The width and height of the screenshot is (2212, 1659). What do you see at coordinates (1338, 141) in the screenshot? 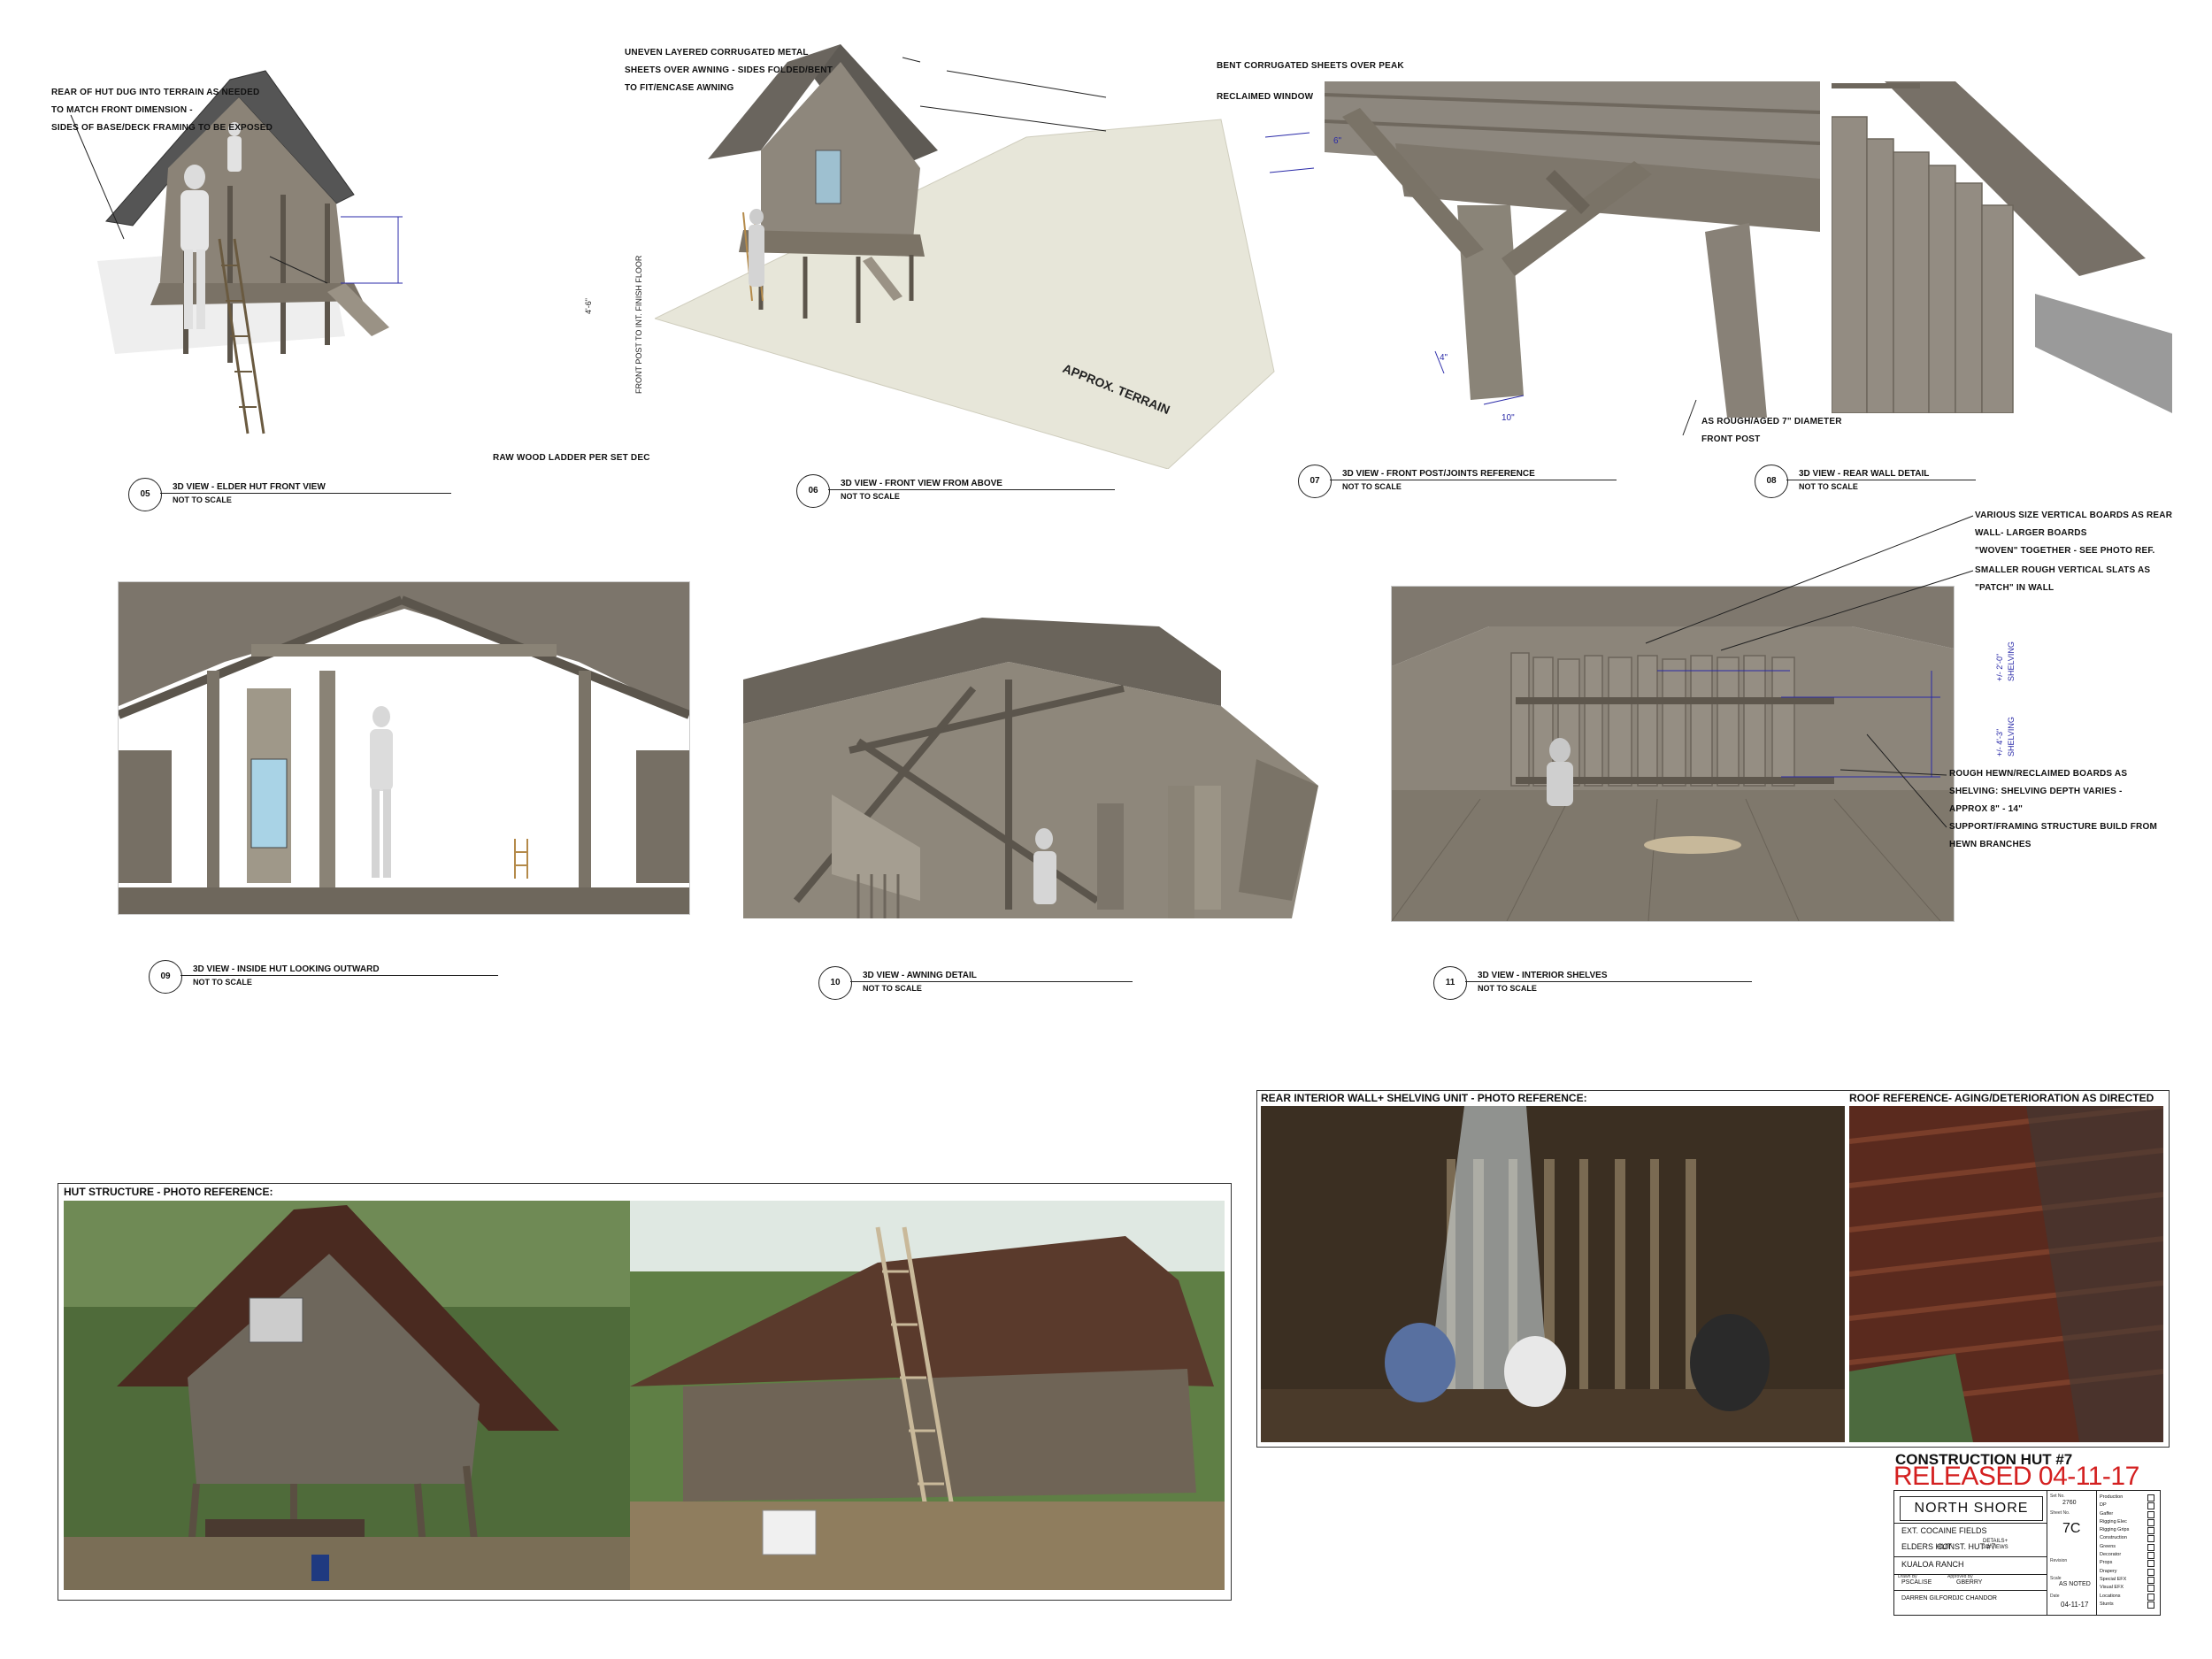
I see `post-dim-c: 6"` at bounding box center [1338, 141].